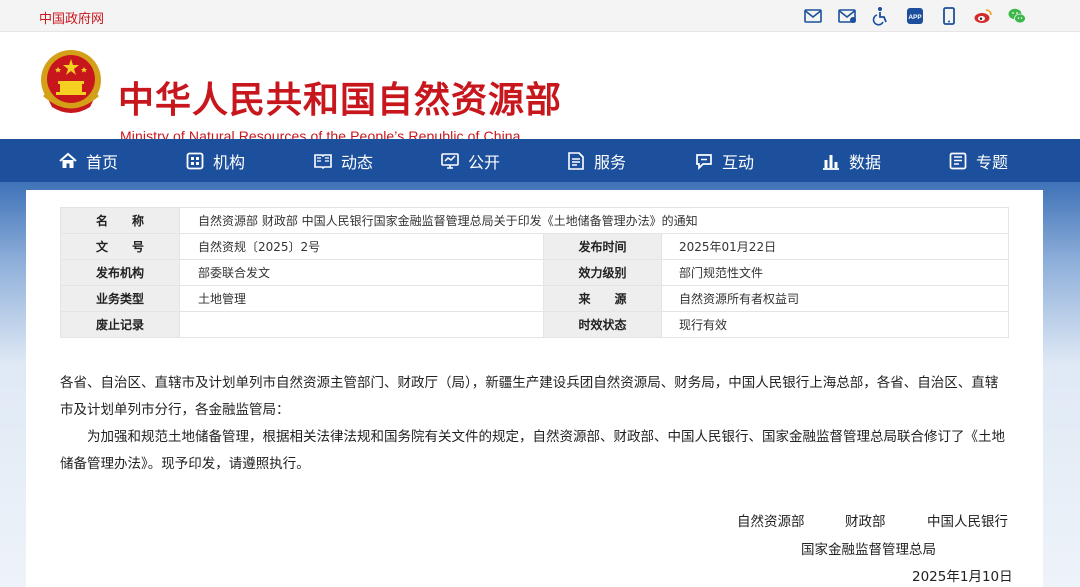 This screenshot has width=1080, height=587. I want to click on table-row: 发布机构 部委联合发文 效力级别 部门规范性文件, so click(534, 272).